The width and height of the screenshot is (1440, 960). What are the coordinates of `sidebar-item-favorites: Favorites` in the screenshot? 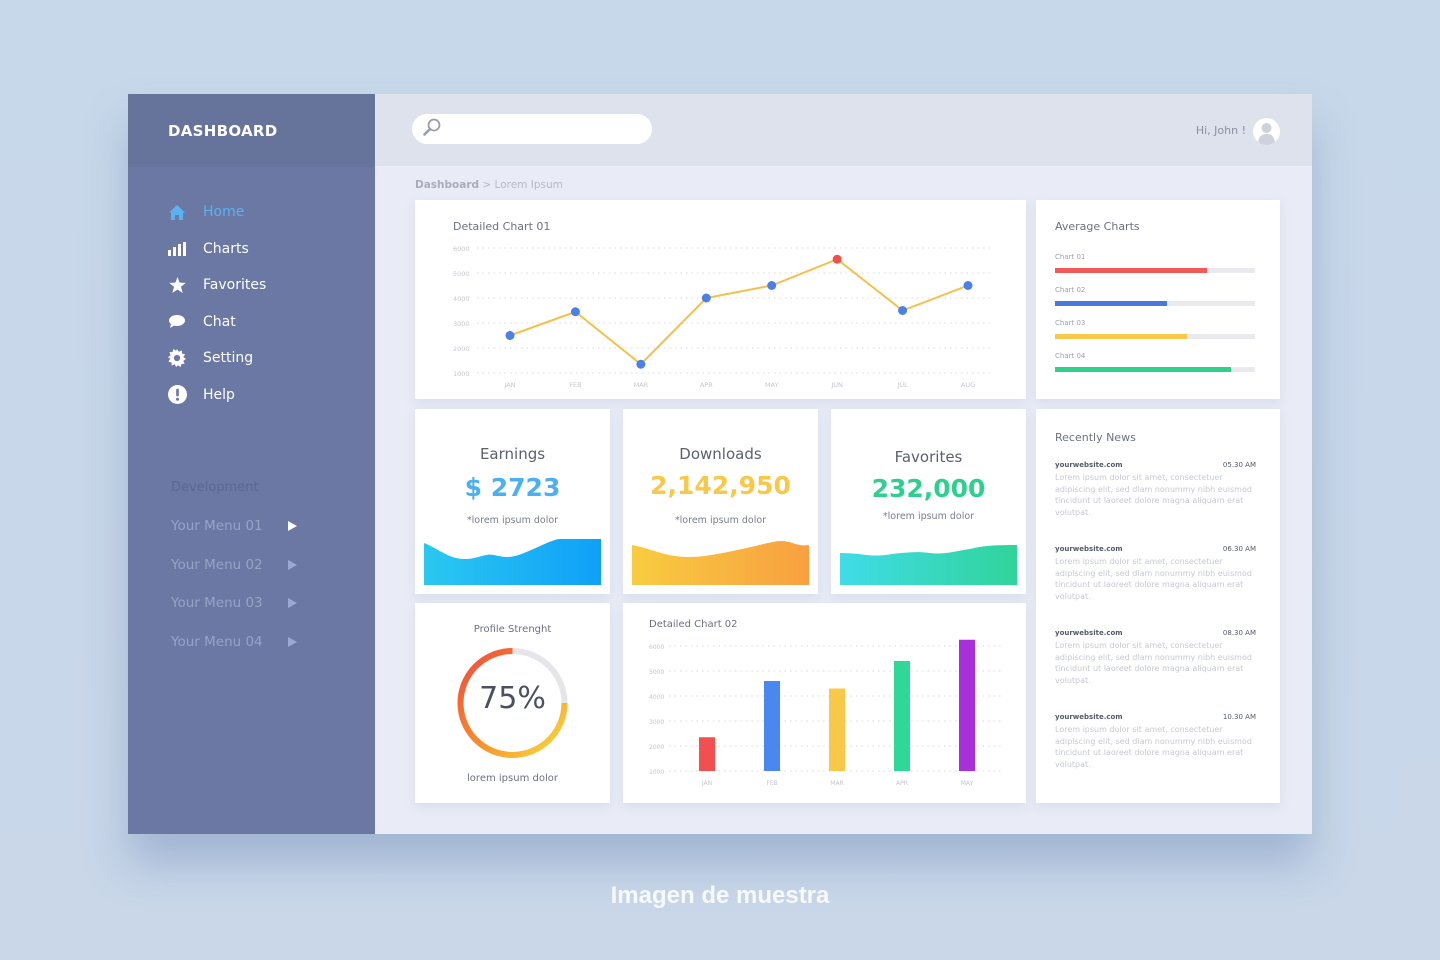 It's located at (216, 285).